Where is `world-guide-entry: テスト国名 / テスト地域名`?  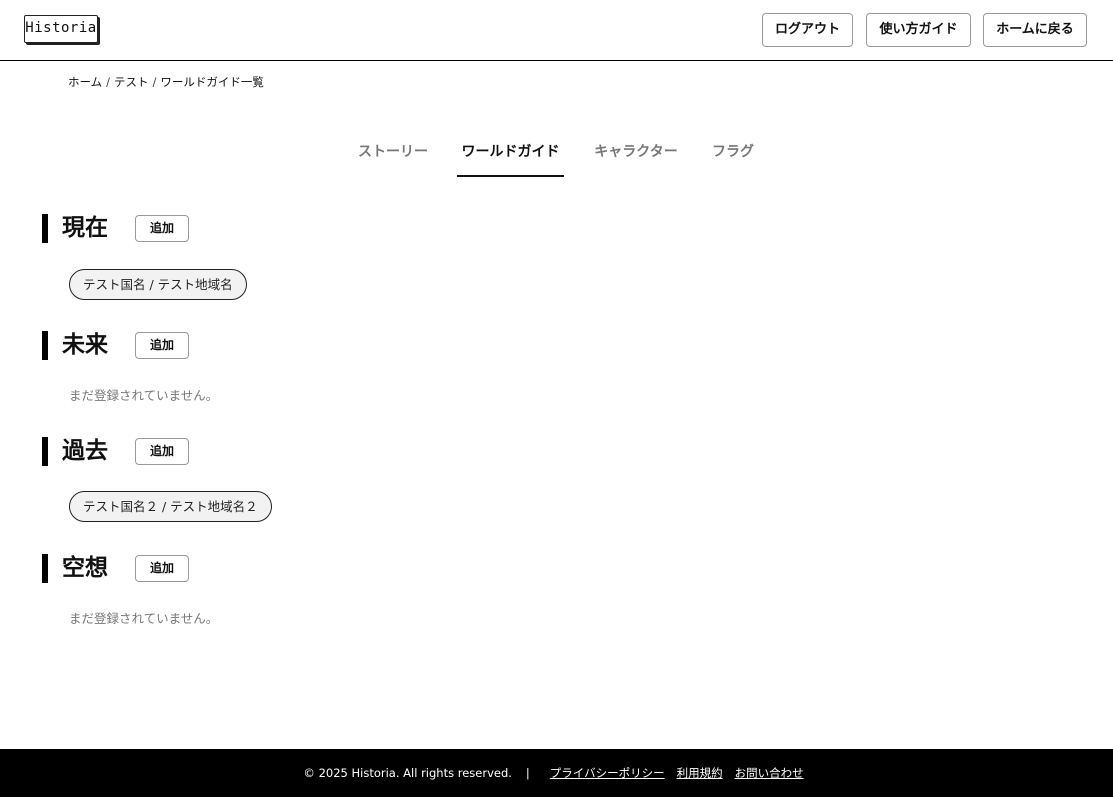
world-guide-entry: テスト国名 / テスト地域名 is located at coordinates (158, 284).